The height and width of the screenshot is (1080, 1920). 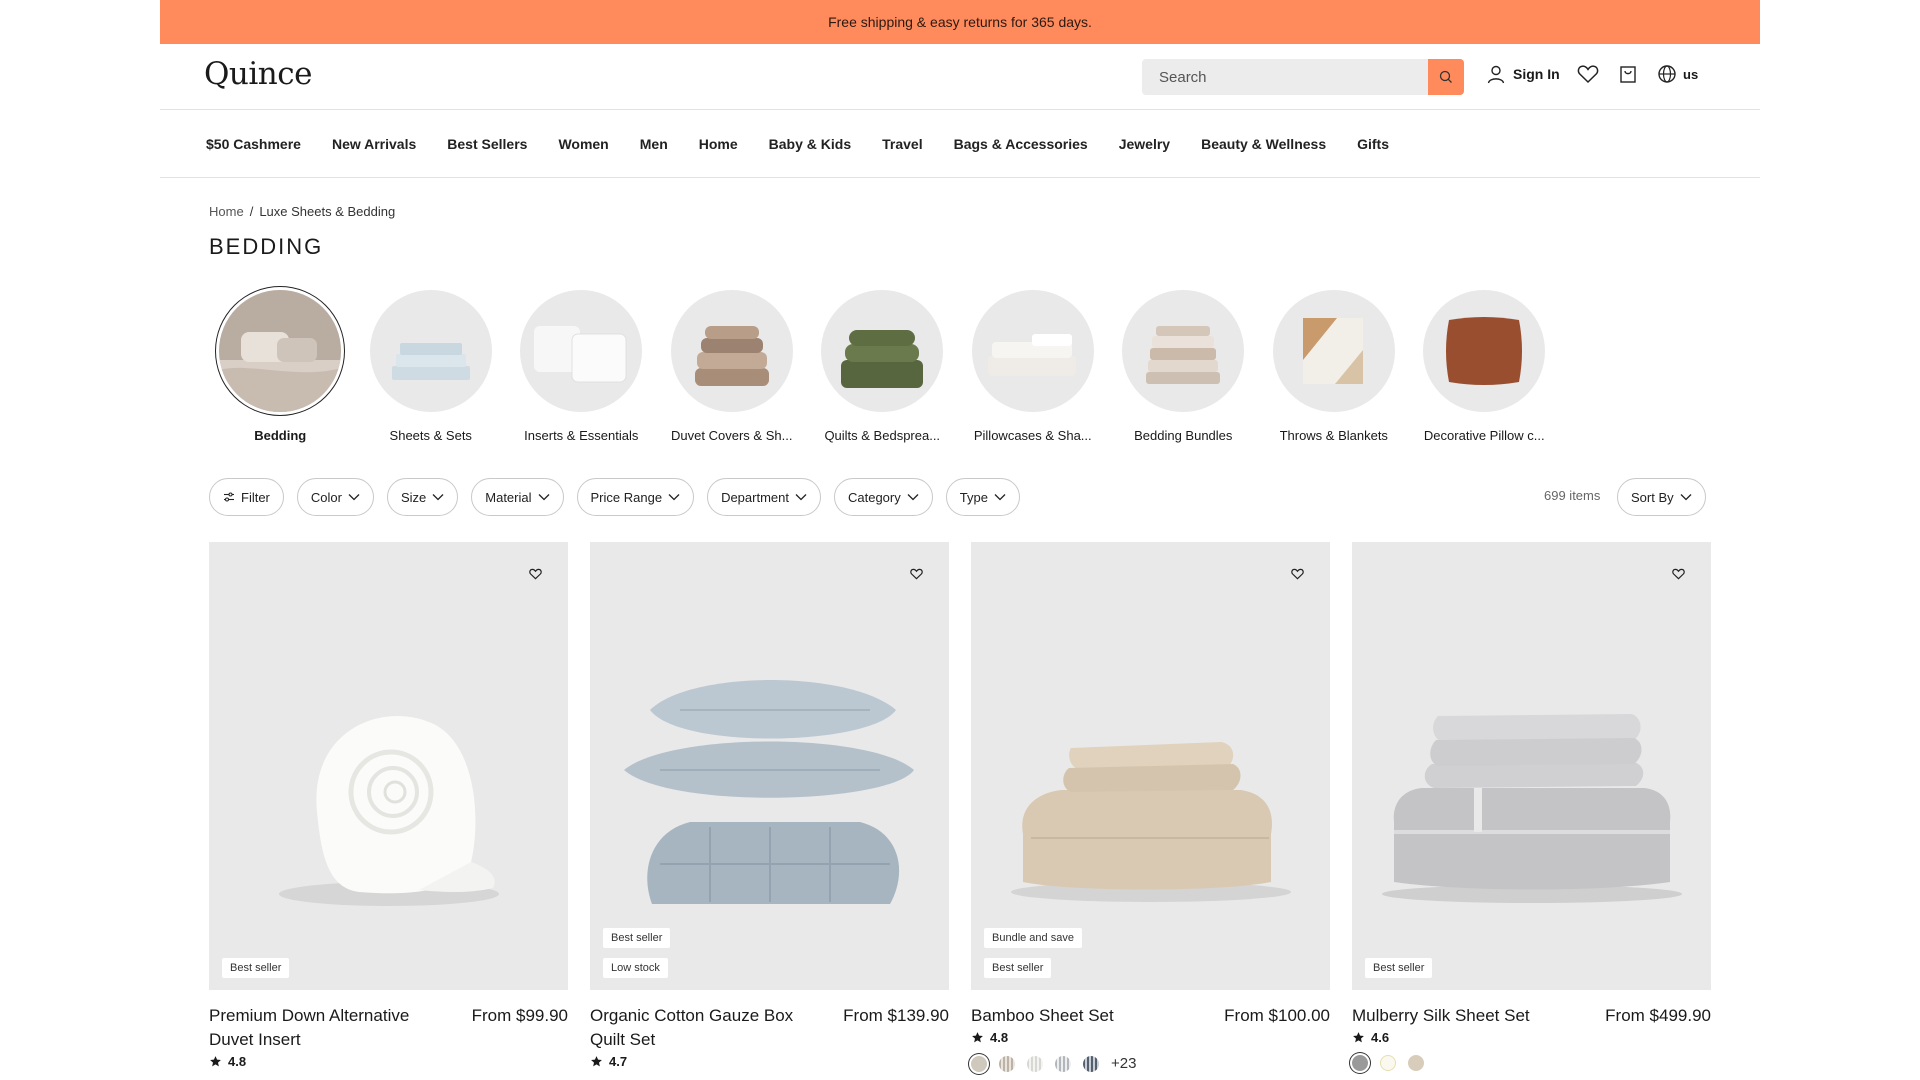 What do you see at coordinates (583, 144) in the screenshot?
I see `nav-item-women: Women` at bounding box center [583, 144].